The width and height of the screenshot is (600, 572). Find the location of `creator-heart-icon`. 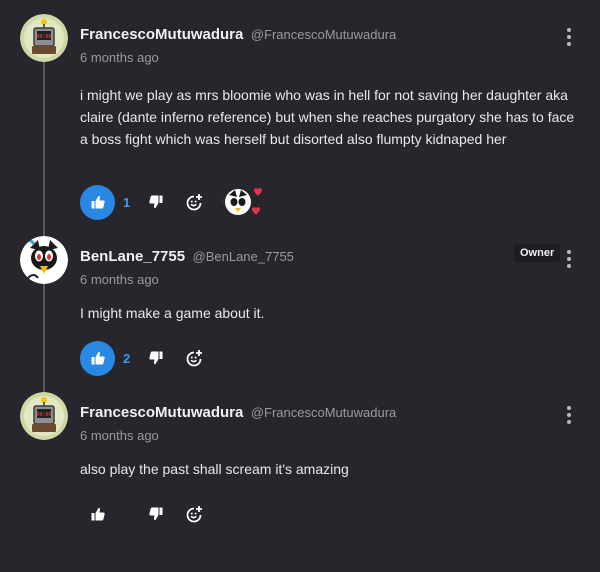

creator-heart-icon is located at coordinates (241, 201).